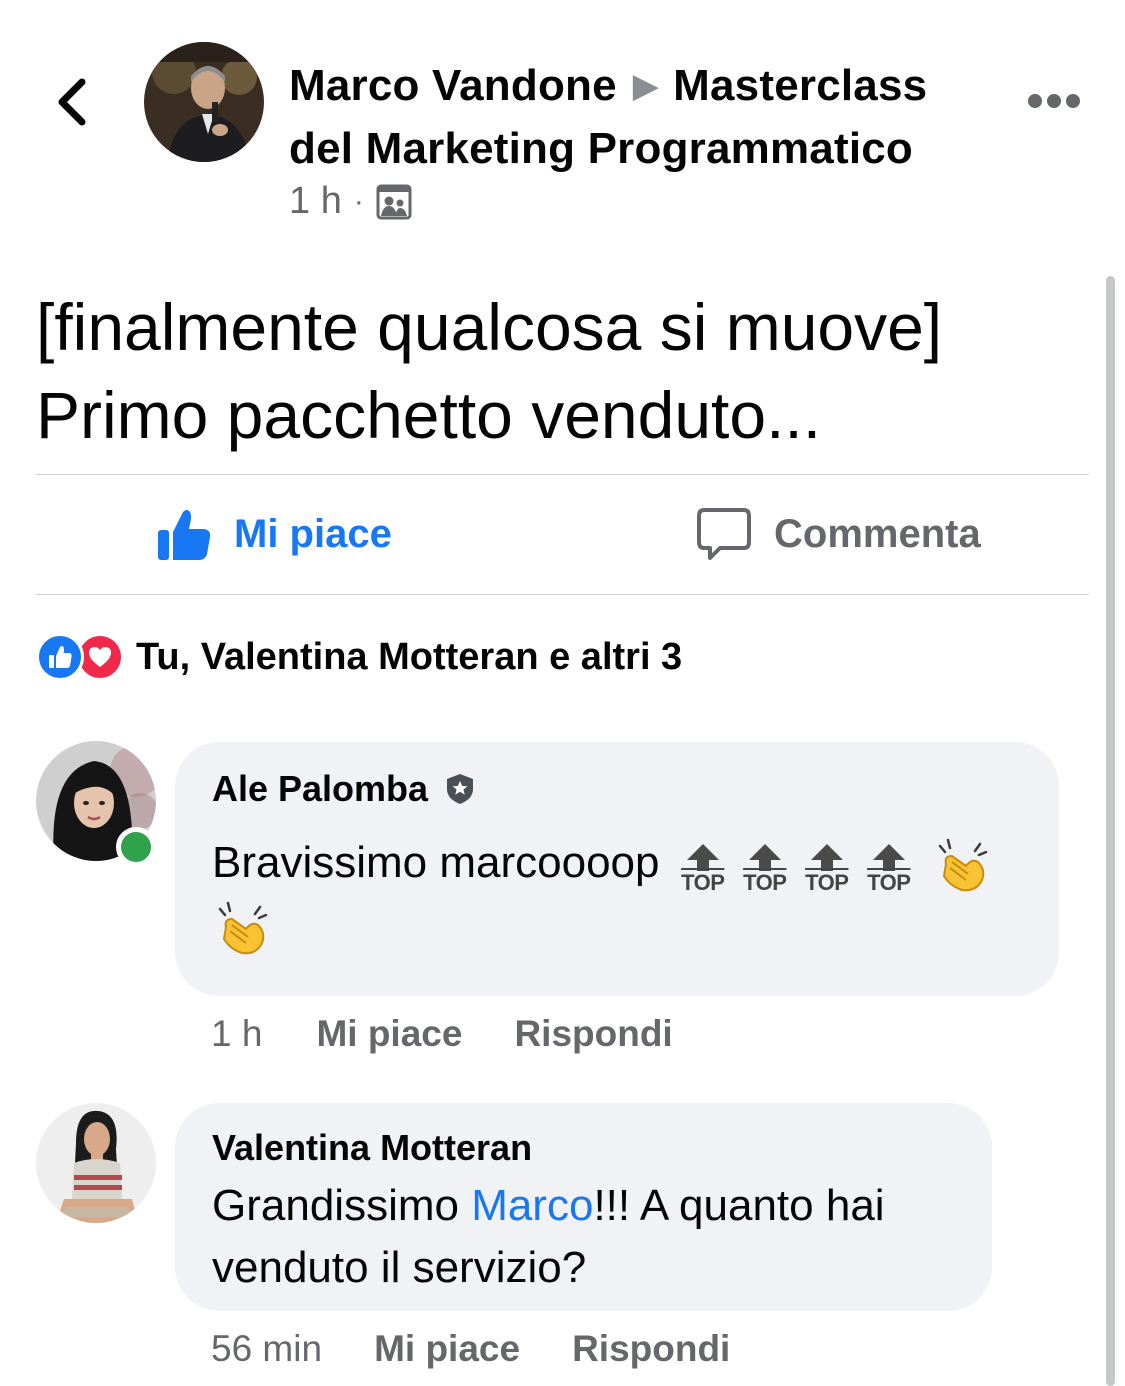  I want to click on commenter-name-text: Valentina Motteran, so click(372, 1148).